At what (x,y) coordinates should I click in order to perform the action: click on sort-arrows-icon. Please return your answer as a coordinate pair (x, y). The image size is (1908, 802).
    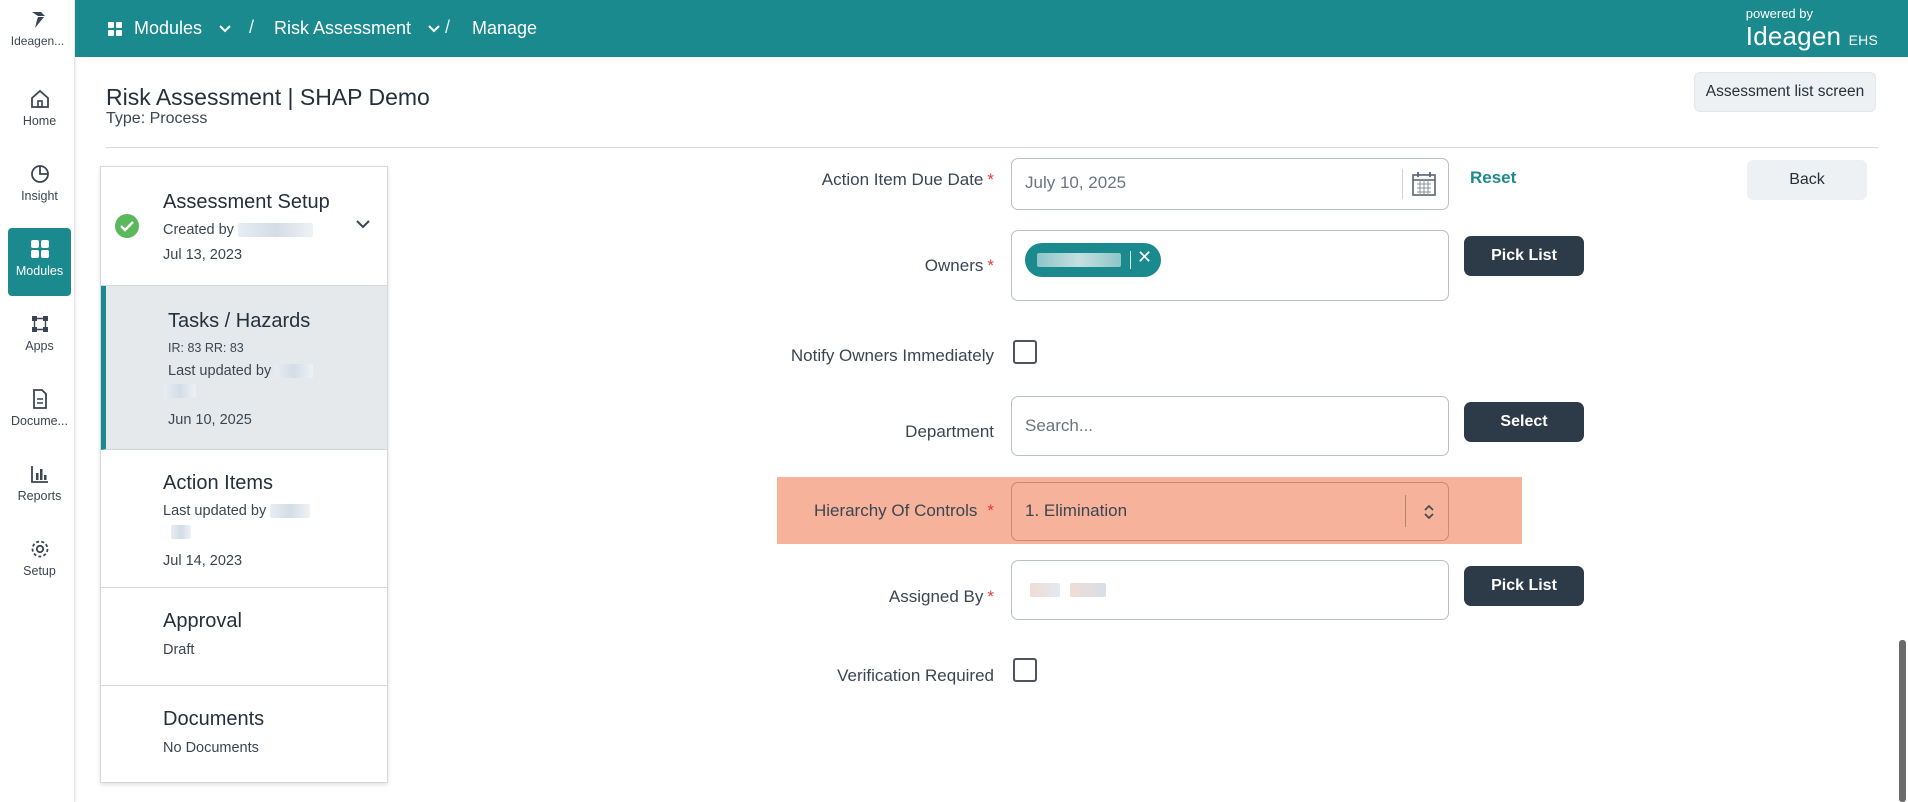
    Looking at the image, I should click on (1429, 512).